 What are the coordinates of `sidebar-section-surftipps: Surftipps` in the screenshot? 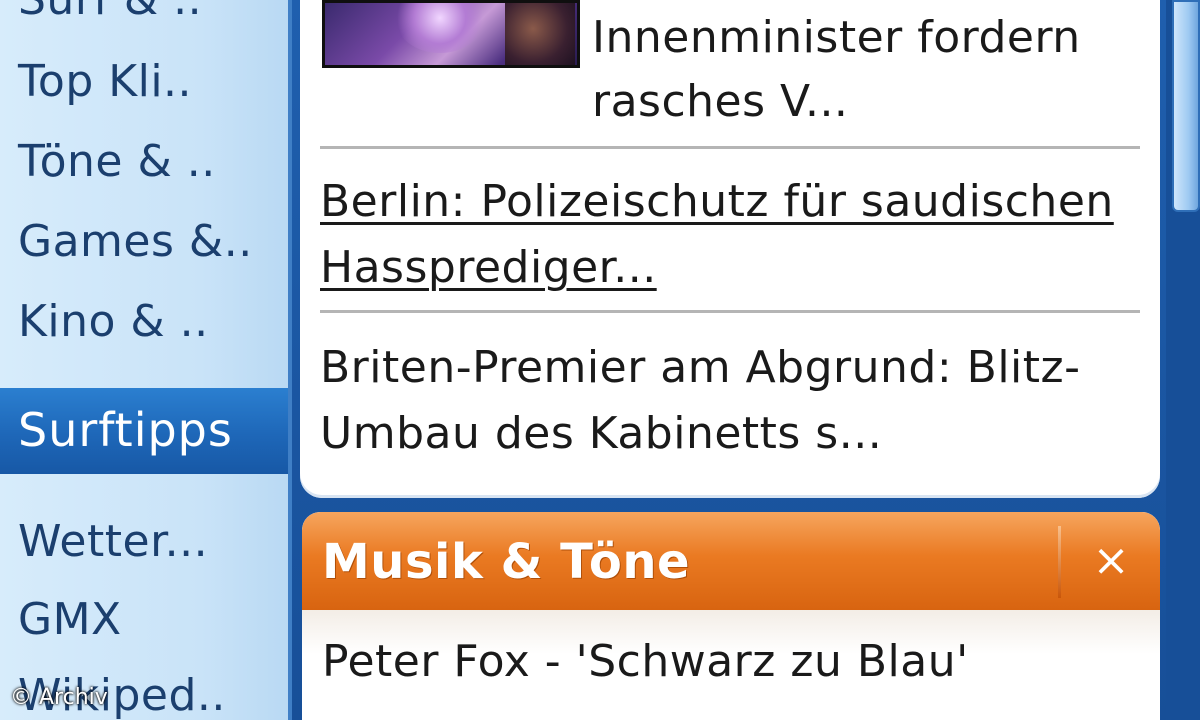 It's located at (144, 431).